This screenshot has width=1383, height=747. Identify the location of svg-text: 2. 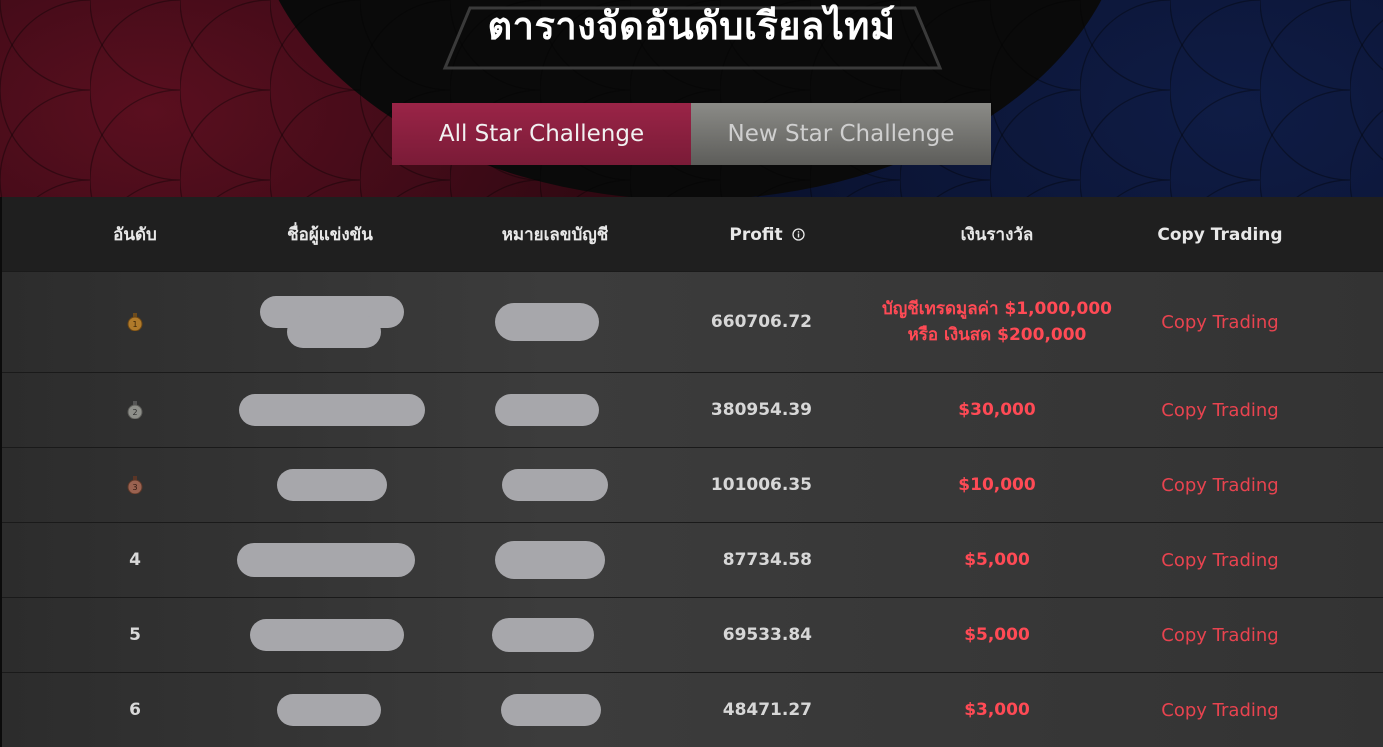
(134, 412).